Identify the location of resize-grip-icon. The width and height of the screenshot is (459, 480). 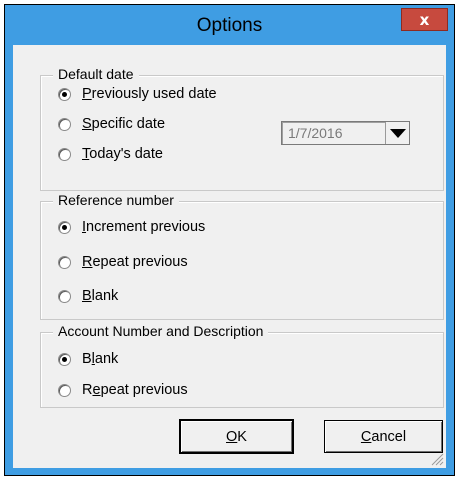
(437, 459).